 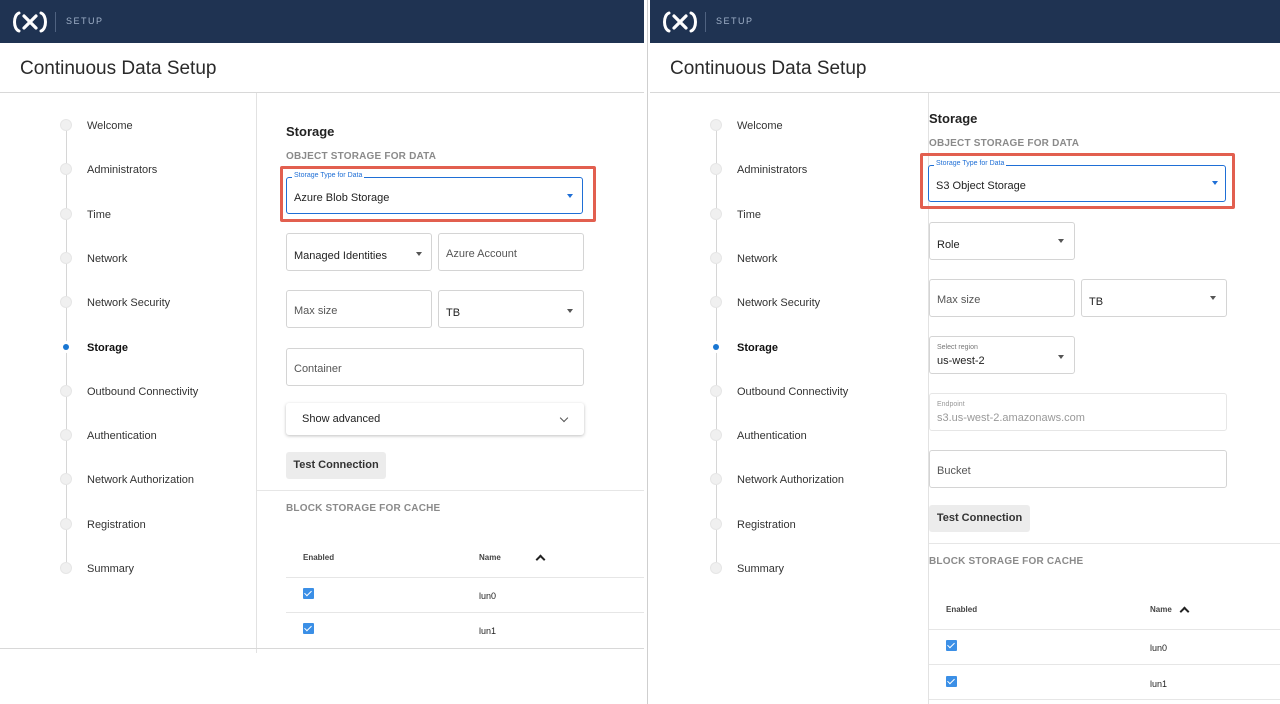 What do you see at coordinates (1078, 412) in the screenshot?
I see `endpoint-field: Endpoint s3.us-west-2.amazonaws.com` at bounding box center [1078, 412].